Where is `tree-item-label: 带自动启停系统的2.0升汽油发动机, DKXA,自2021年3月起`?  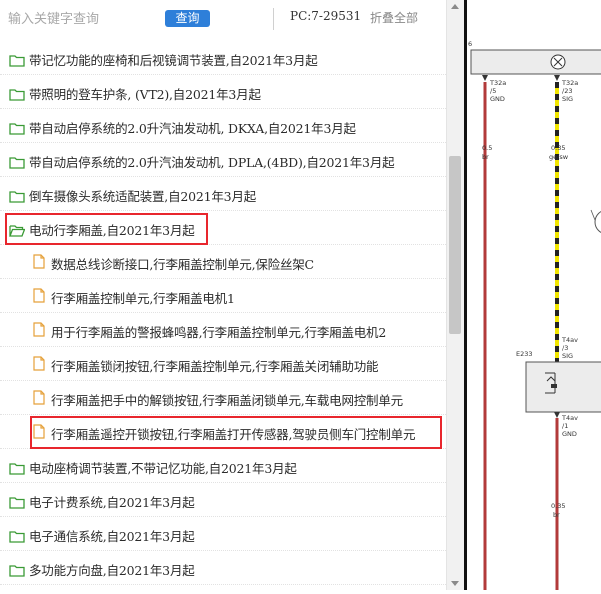
tree-item-label: 带自动启停系统的2.0升汽油发动机, DKXA,自2021年3月起 is located at coordinates (192, 128).